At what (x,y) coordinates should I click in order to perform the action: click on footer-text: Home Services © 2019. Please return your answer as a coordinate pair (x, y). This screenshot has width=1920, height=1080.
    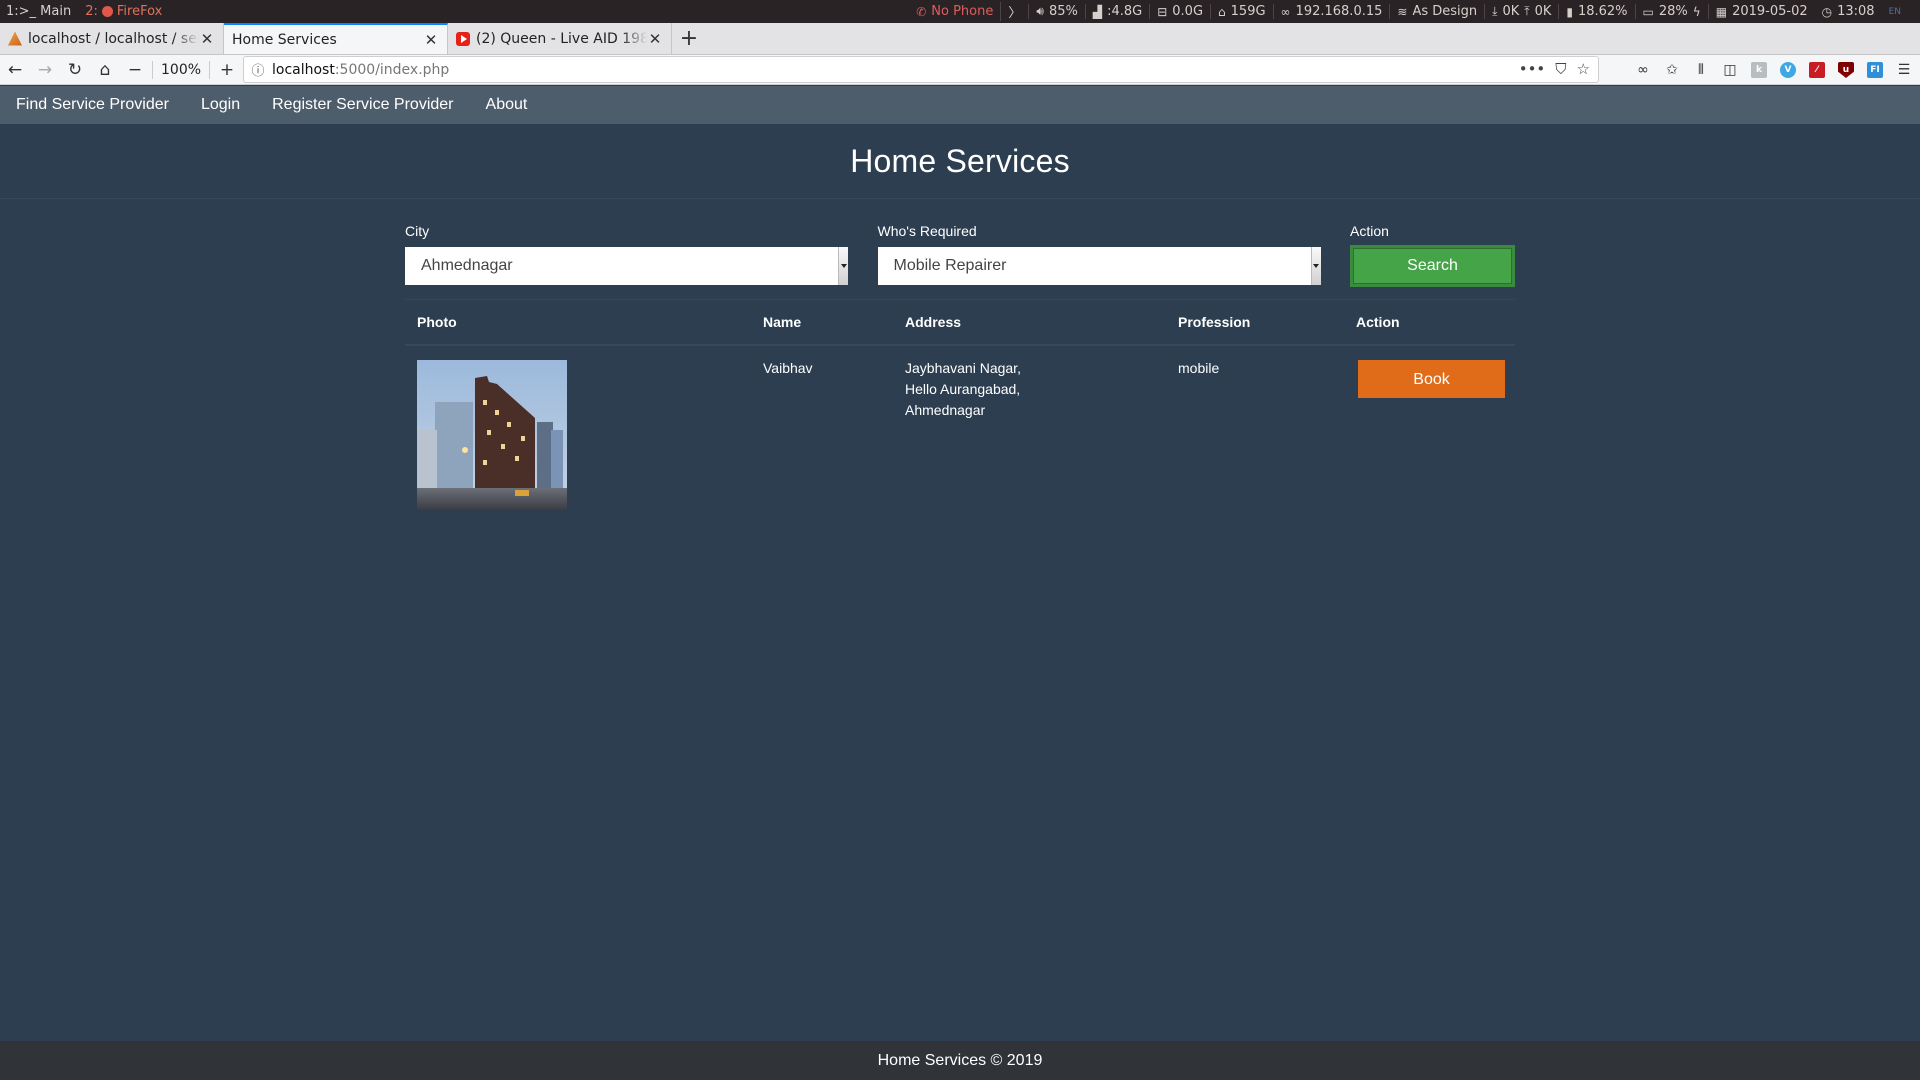
    Looking at the image, I should click on (960, 1060).